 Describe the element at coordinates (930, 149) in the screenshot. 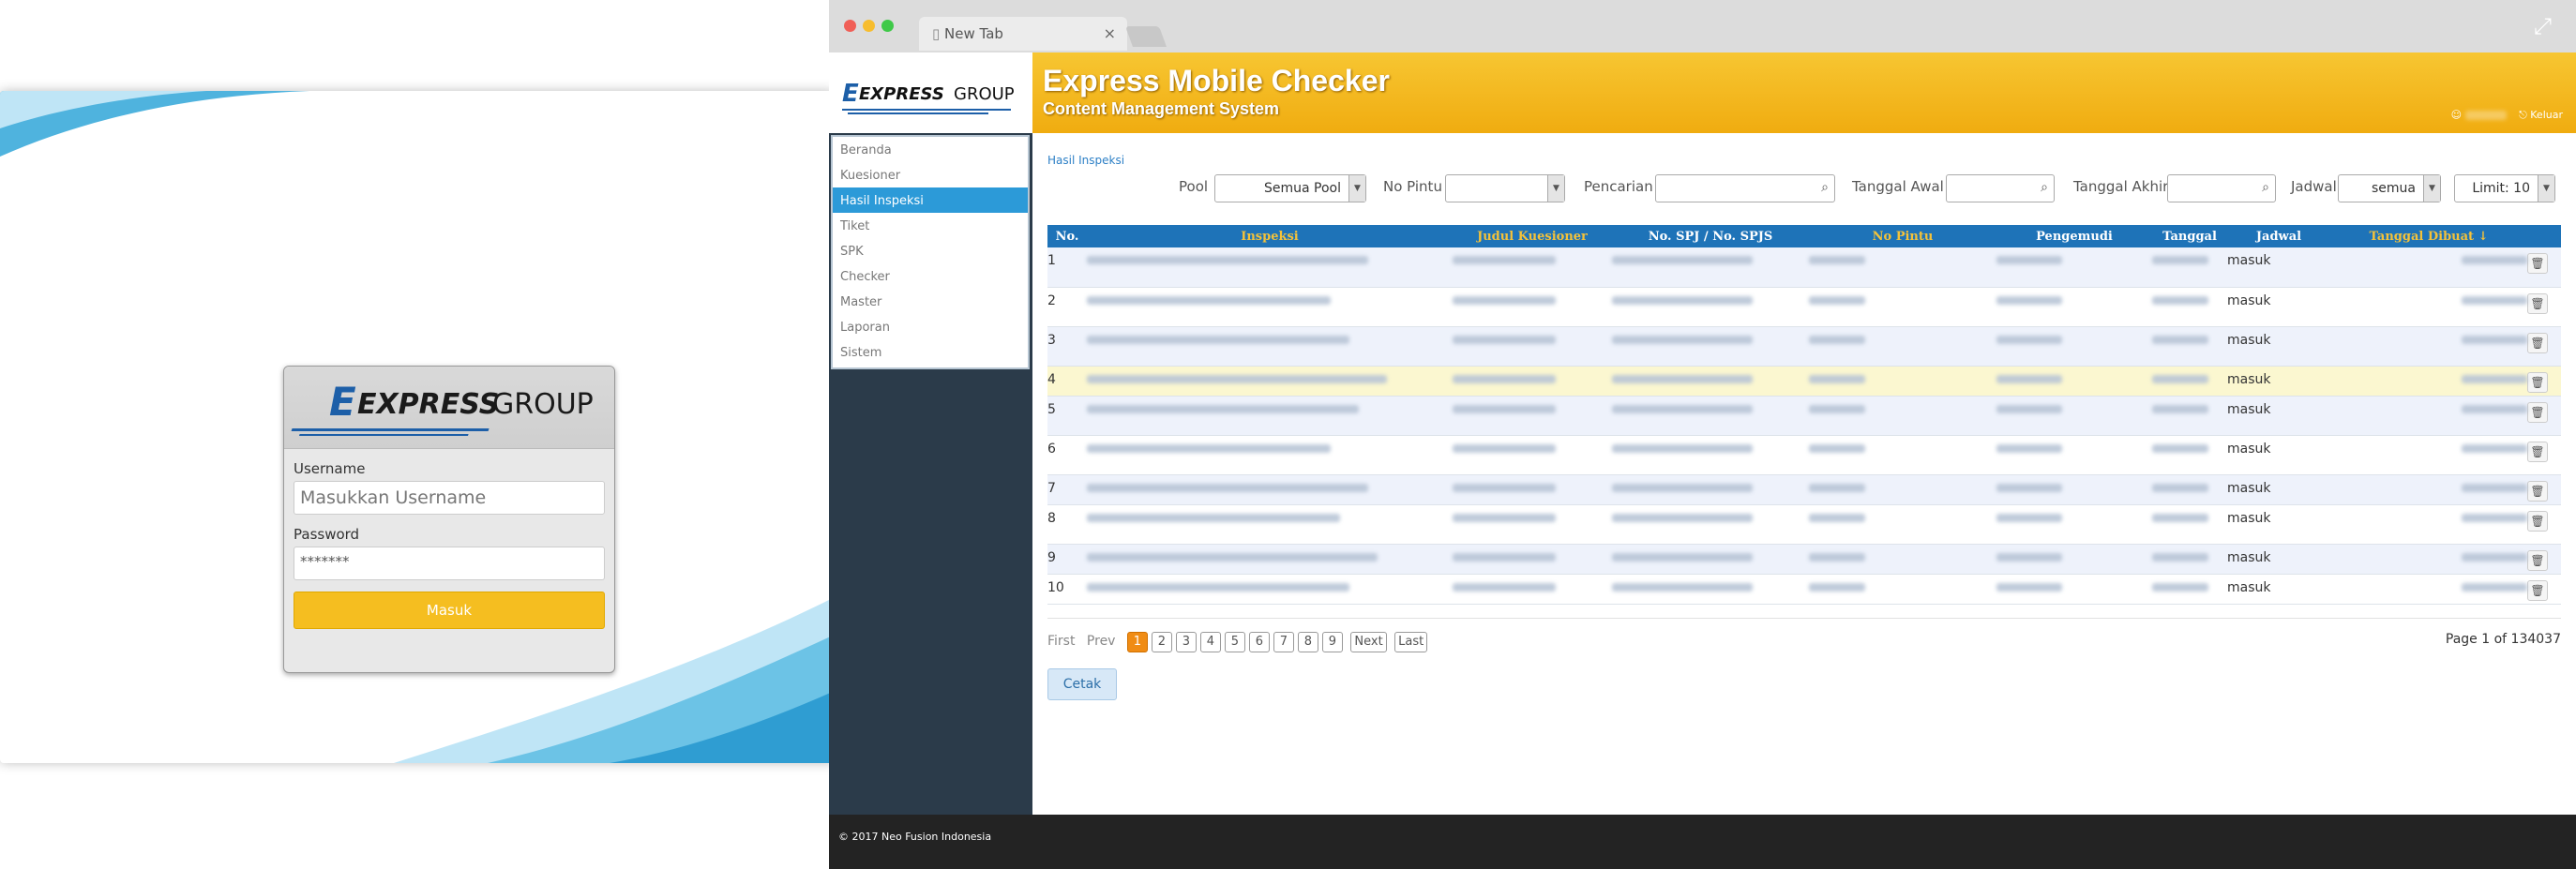

I see `sidebar-item-beranda: Beranda` at that location.